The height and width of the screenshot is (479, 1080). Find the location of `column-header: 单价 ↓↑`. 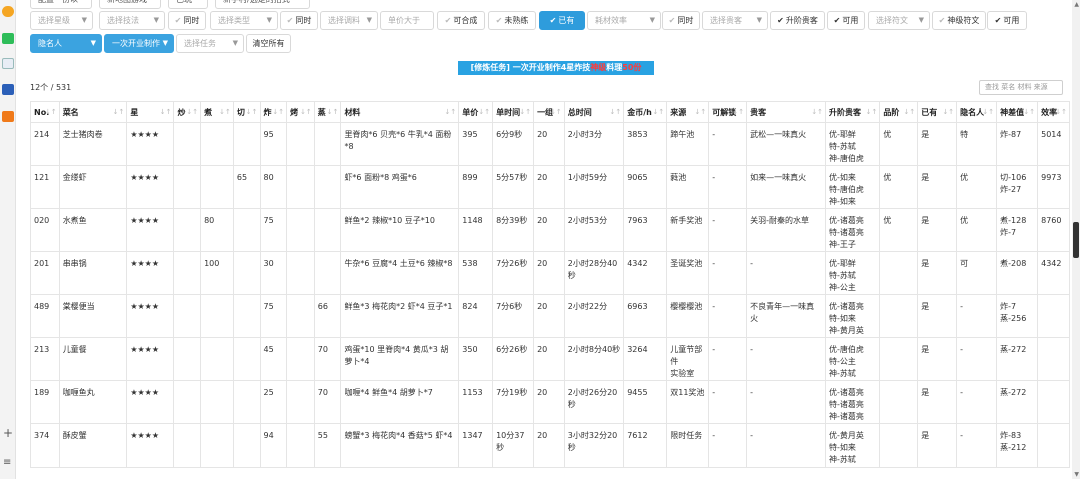

column-header: 单价 ↓↑ is located at coordinates (476, 112).